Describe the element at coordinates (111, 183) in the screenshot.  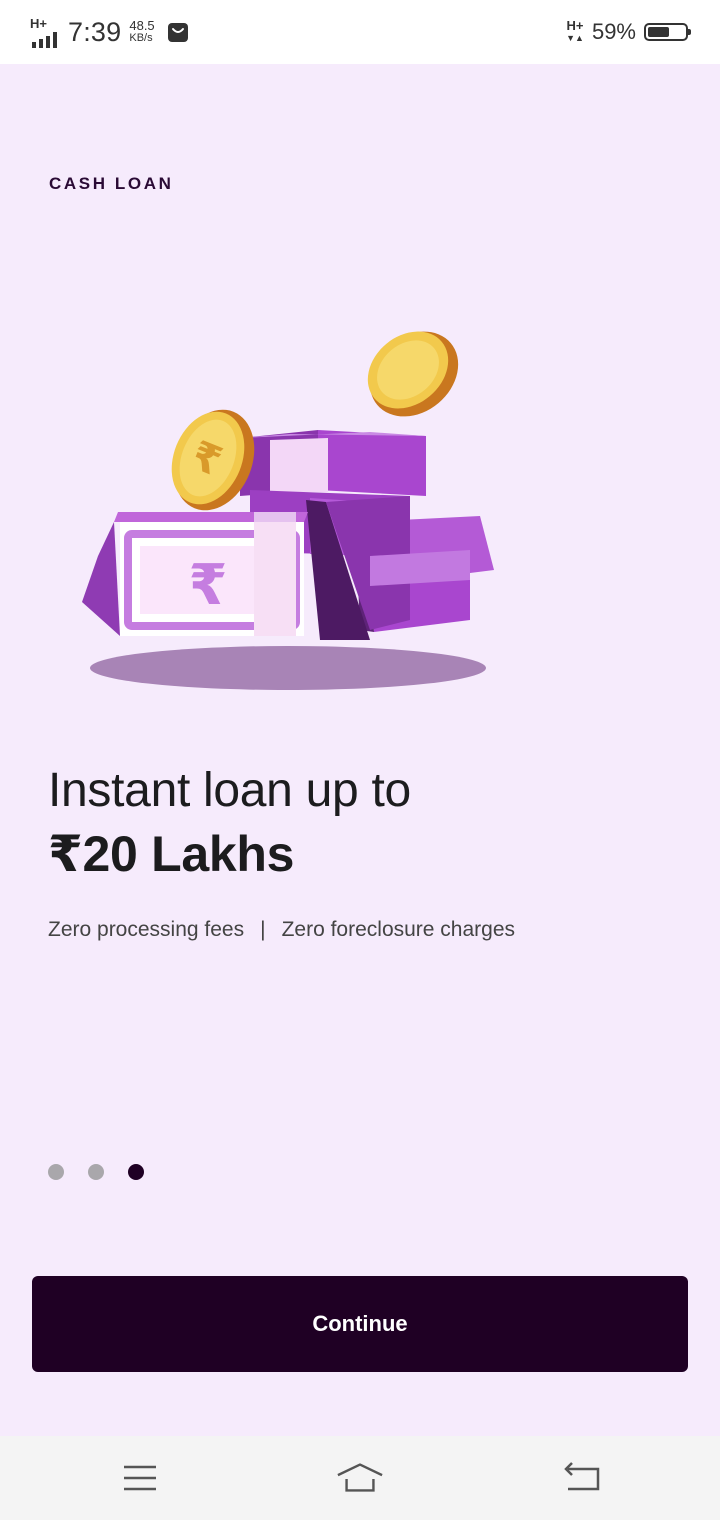
I see `section-eyebrow: CASH LOAN` at that location.